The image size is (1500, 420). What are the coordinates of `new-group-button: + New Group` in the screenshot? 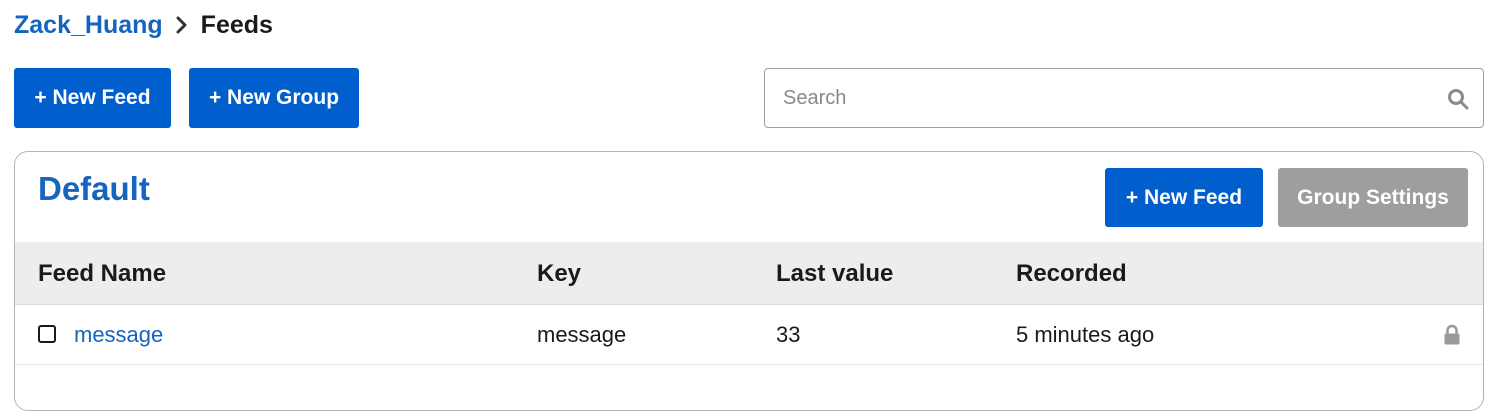 It's located at (274, 98).